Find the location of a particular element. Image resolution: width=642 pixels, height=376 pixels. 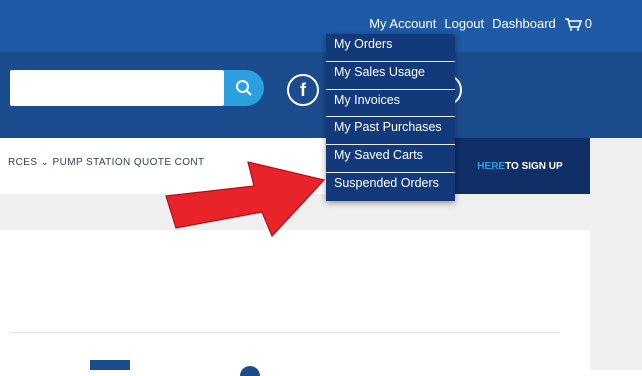

red-arrow-icon is located at coordinates (245, 199).